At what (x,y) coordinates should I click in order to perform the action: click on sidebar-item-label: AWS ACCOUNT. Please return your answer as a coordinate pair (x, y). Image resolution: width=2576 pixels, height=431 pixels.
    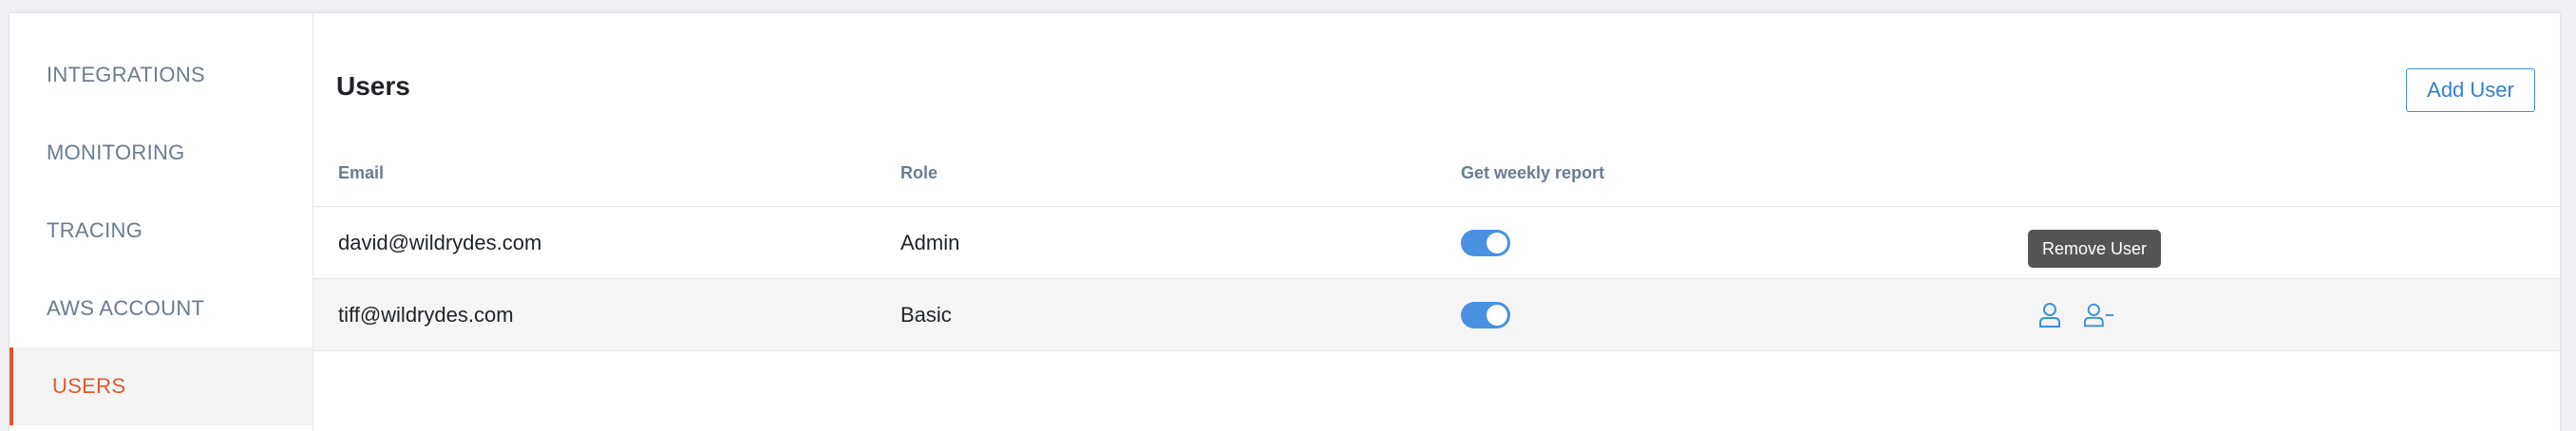
    Looking at the image, I should click on (126, 308).